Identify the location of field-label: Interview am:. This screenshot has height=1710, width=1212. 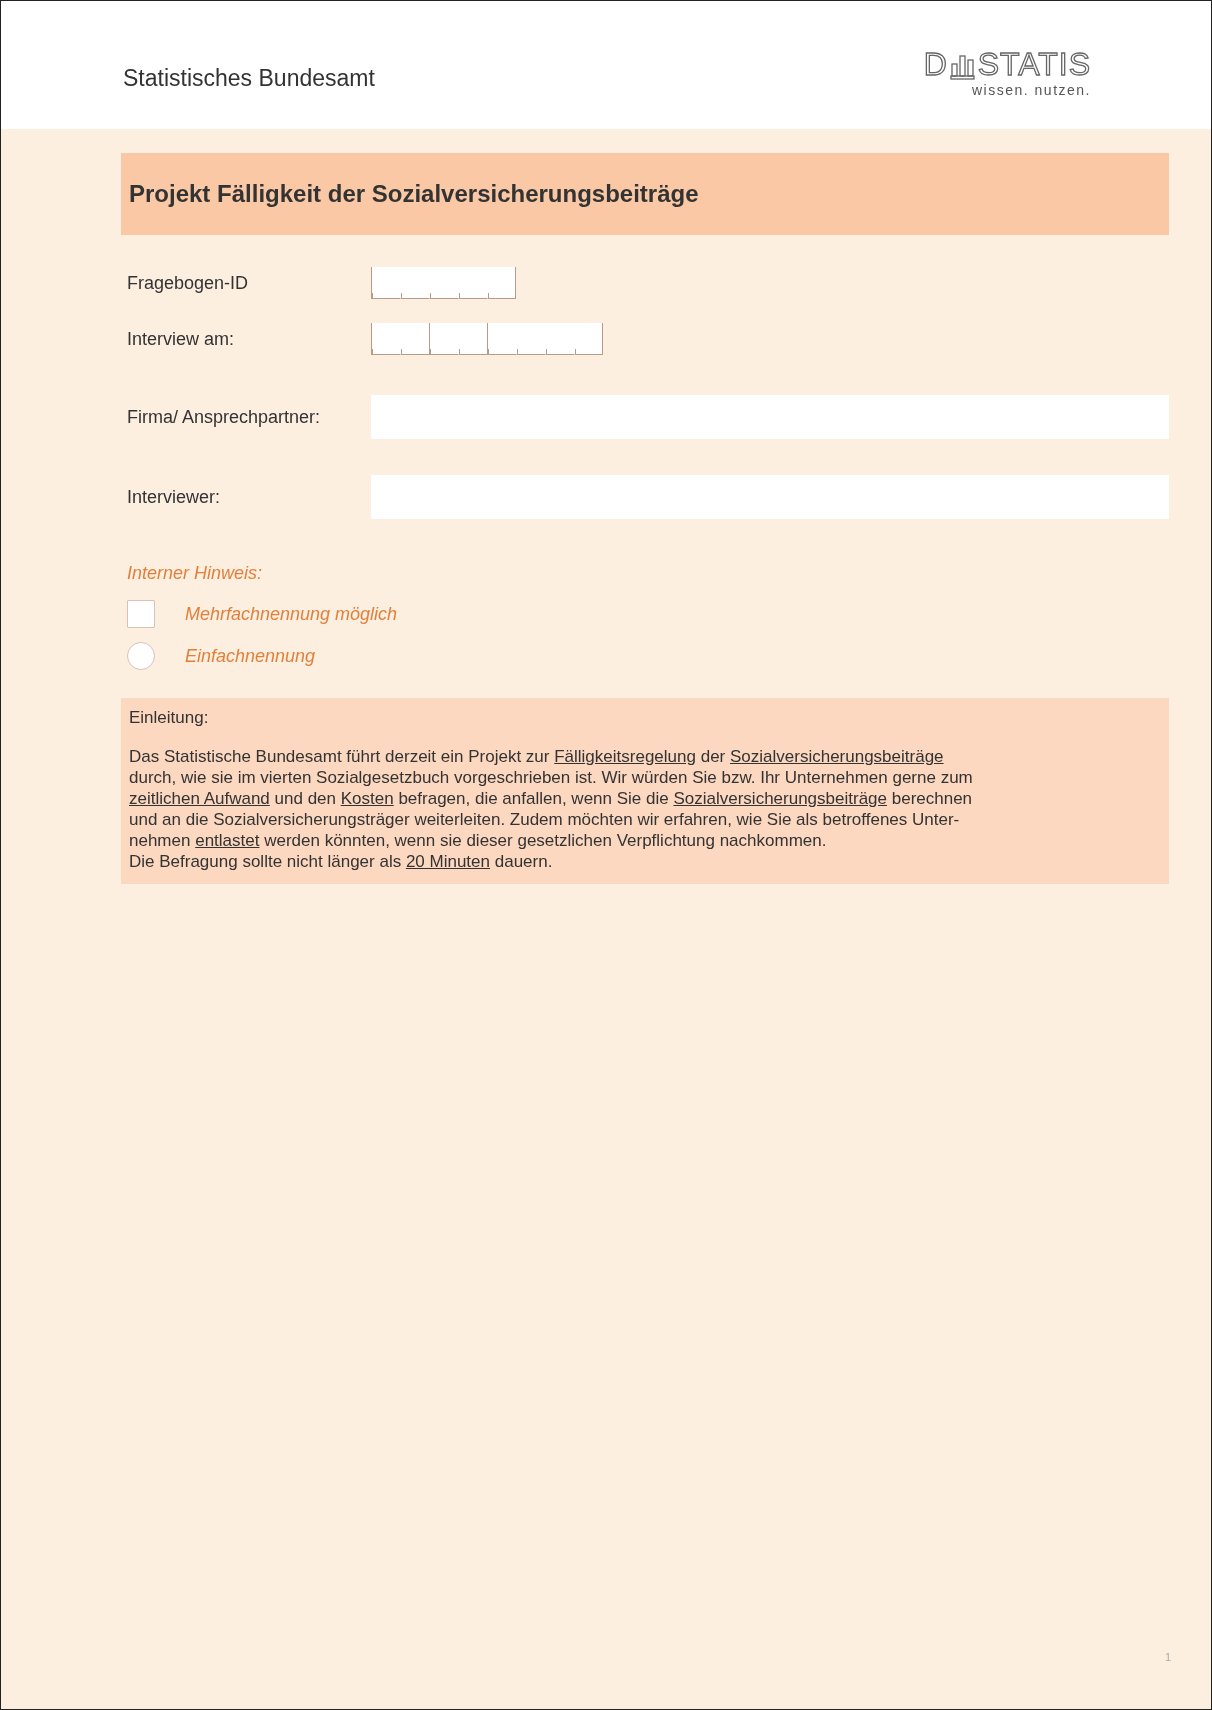
(181, 339).